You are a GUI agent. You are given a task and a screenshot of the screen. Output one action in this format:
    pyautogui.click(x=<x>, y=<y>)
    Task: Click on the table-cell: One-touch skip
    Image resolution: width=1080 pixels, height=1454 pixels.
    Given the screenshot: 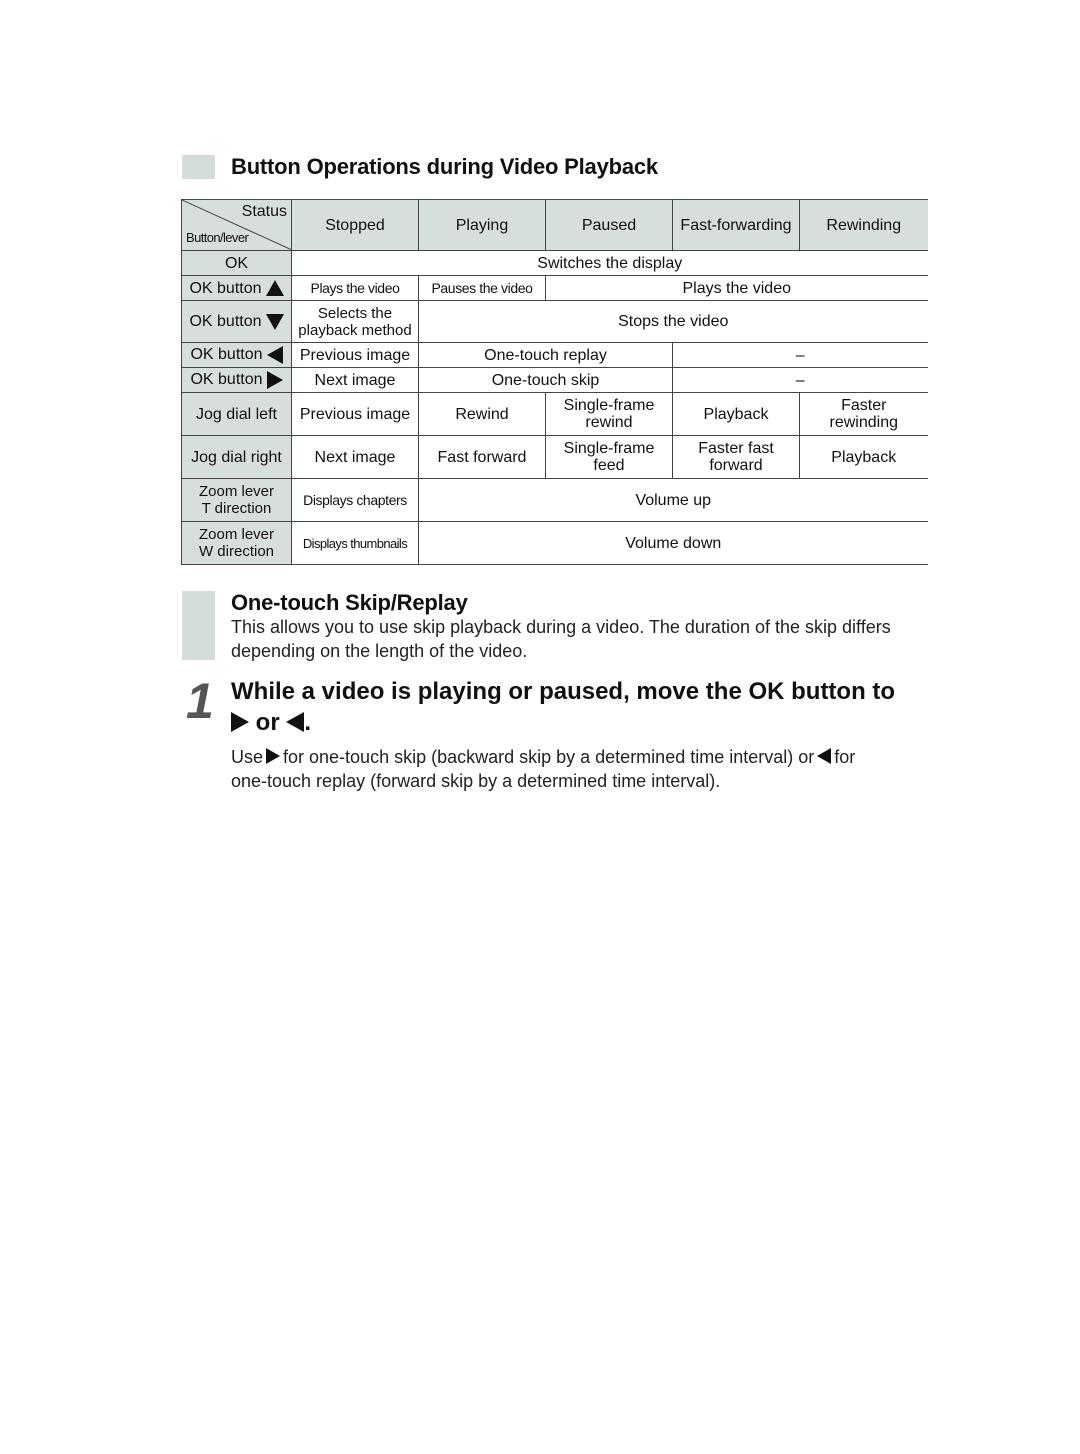 What is the action you would take?
    pyautogui.click(x=545, y=380)
    